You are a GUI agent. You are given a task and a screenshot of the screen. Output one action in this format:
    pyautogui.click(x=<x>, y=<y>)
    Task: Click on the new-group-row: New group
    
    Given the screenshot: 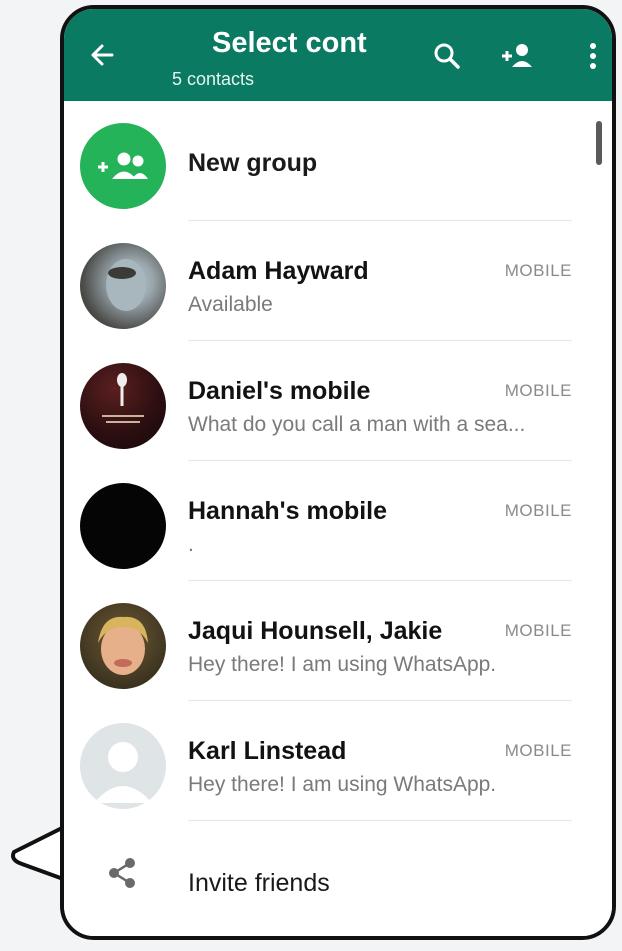 What is the action you would take?
    pyautogui.click(x=338, y=161)
    